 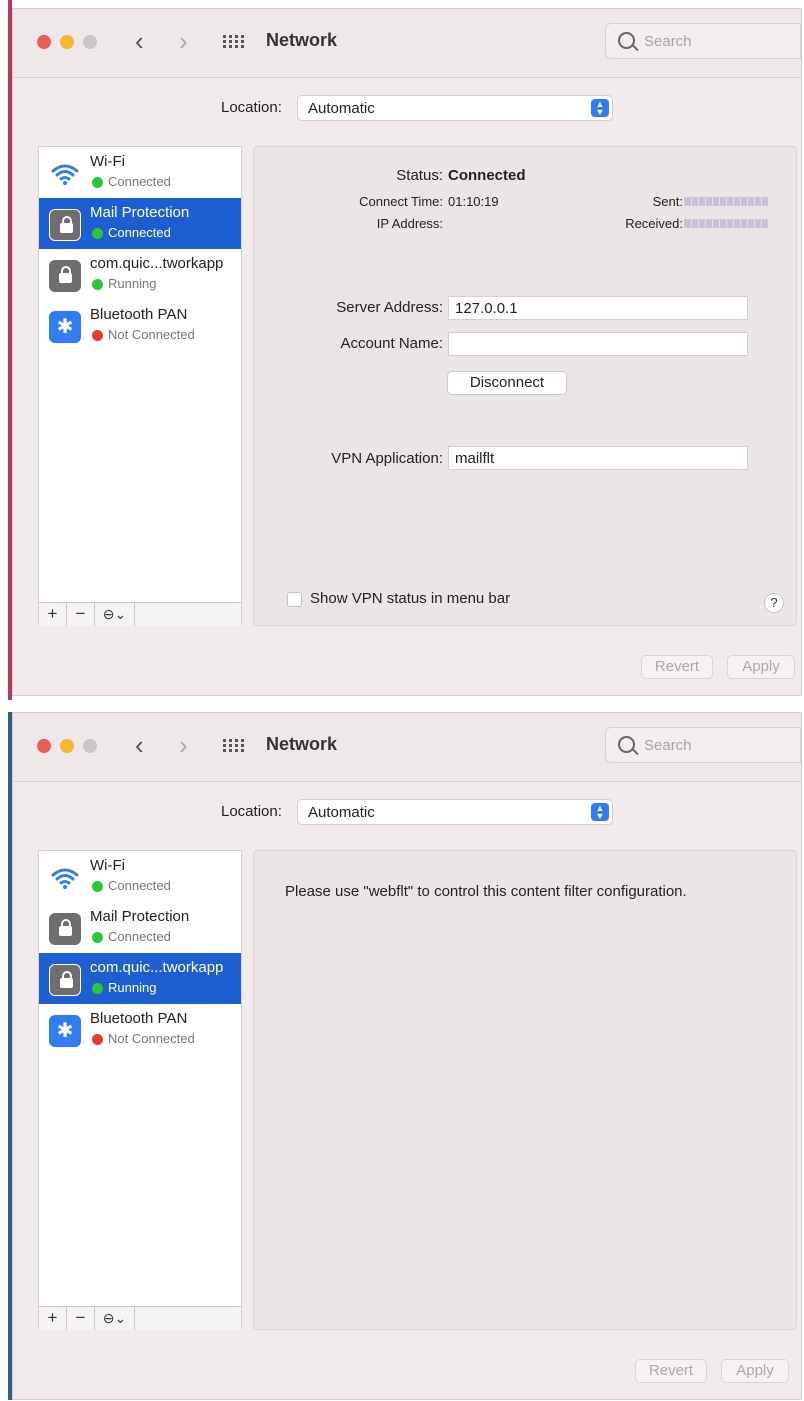 I want to click on show-vpn-status-label: Show VPN status in menu bar, so click(x=410, y=598).